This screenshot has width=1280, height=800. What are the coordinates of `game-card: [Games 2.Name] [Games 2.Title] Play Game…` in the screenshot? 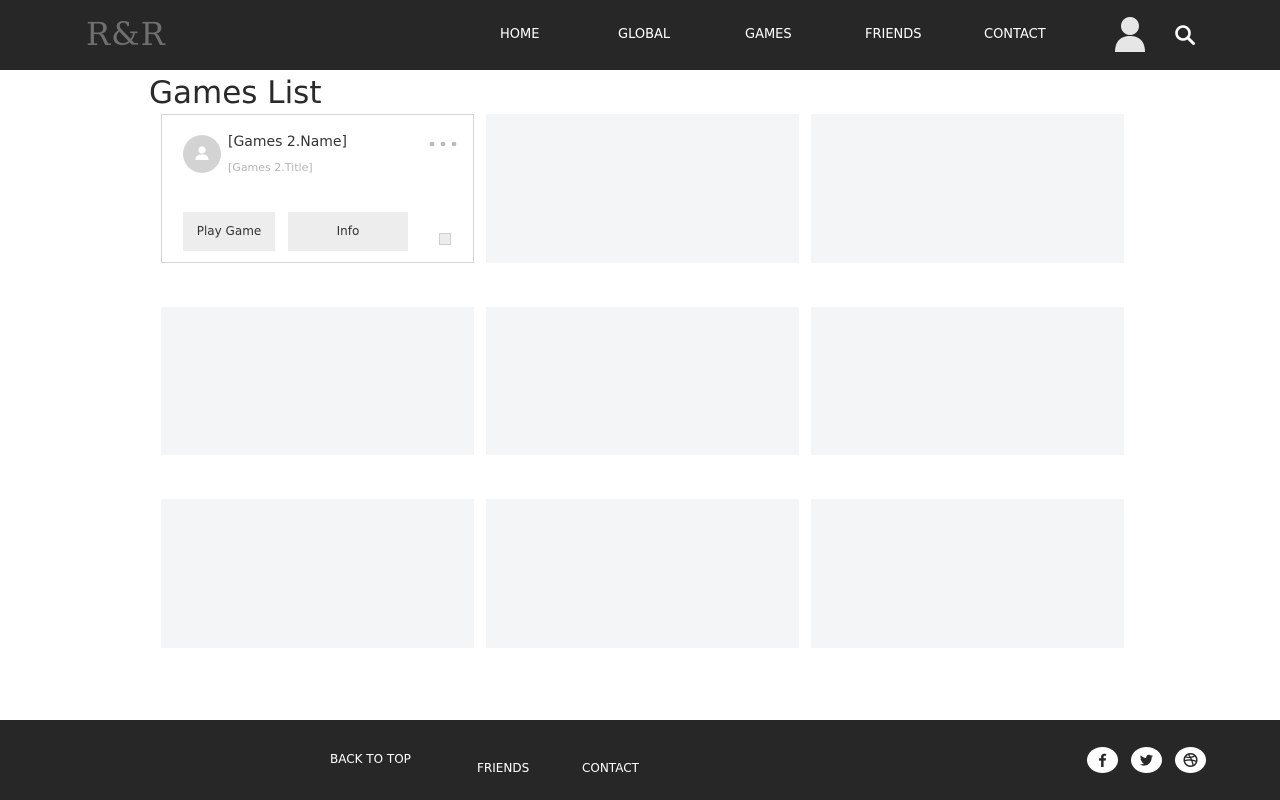 It's located at (317, 188).